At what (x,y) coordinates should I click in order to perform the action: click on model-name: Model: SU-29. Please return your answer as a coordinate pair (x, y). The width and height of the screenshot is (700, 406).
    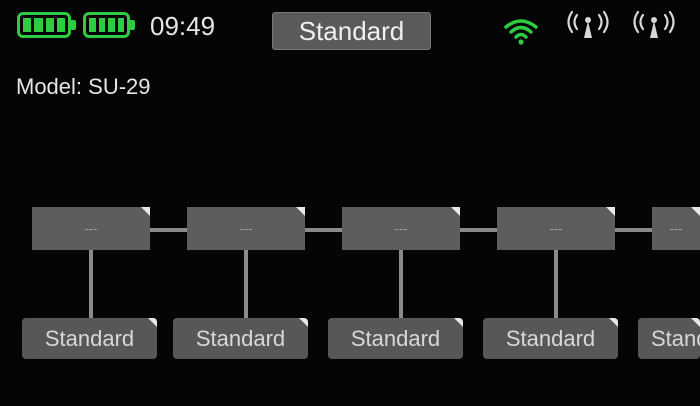
    Looking at the image, I should click on (83, 86).